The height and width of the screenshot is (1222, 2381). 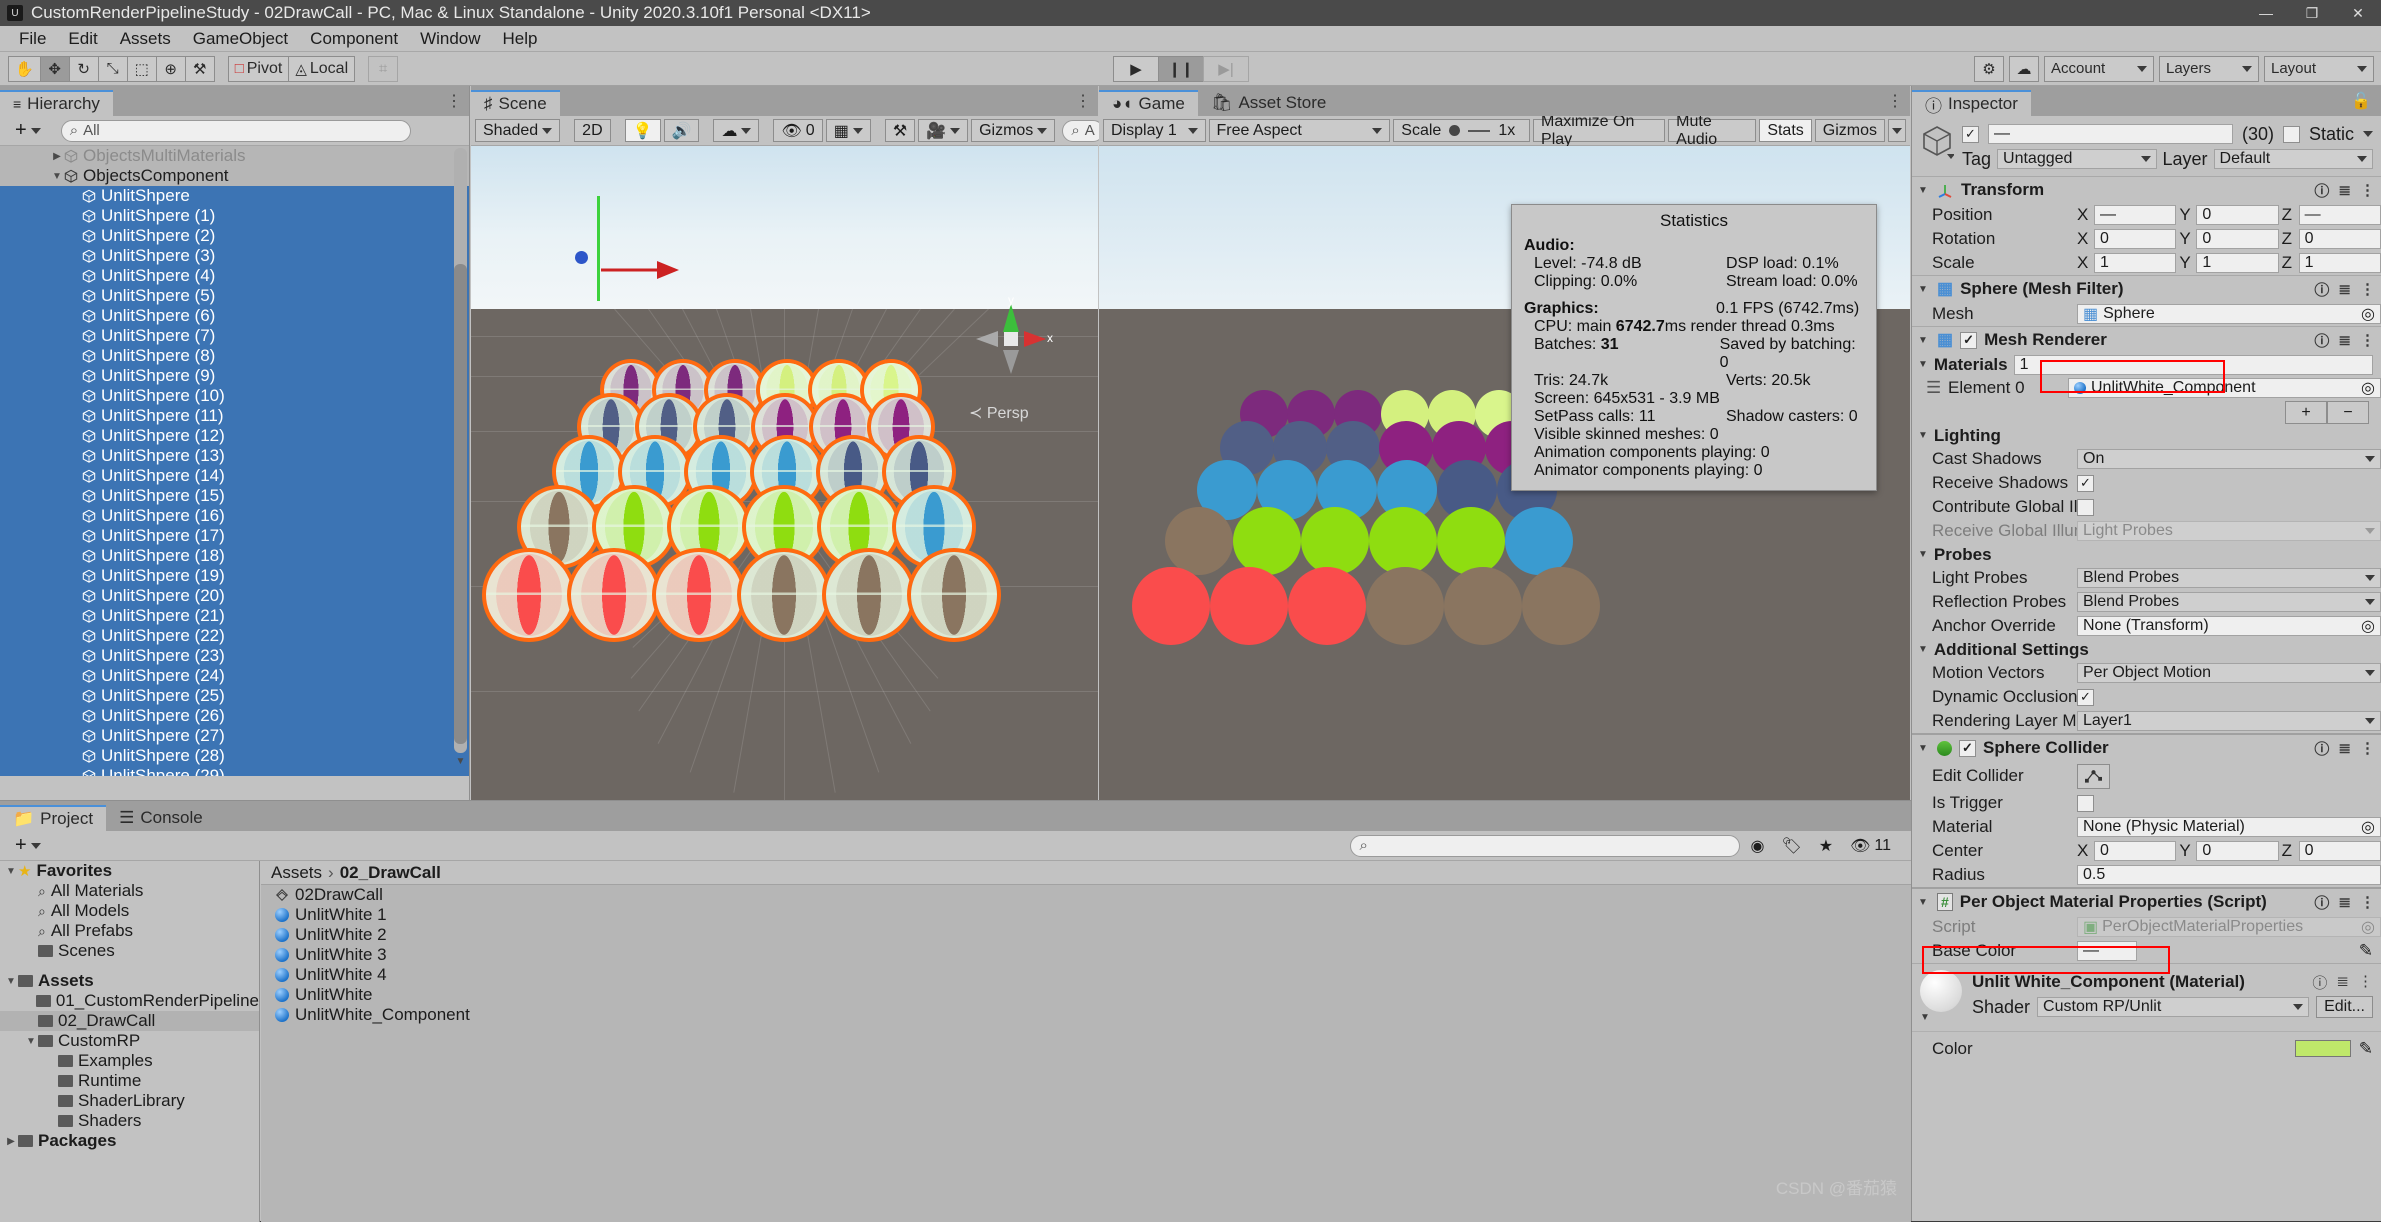 I want to click on layout-dropdown: Layout, so click(x=2319, y=68).